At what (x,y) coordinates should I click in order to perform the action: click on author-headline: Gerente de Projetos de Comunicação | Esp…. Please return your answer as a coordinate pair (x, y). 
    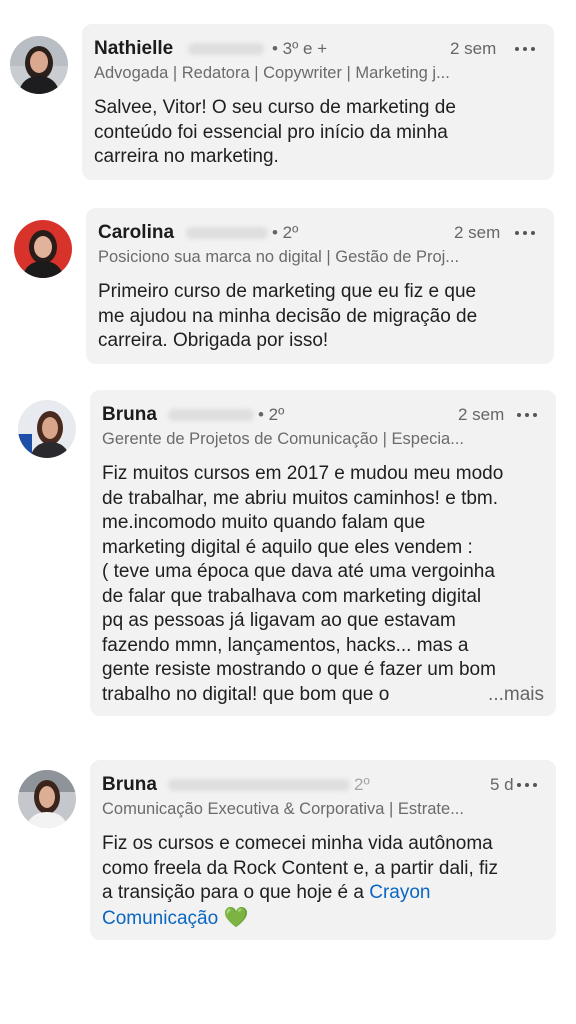
    Looking at the image, I should click on (283, 439).